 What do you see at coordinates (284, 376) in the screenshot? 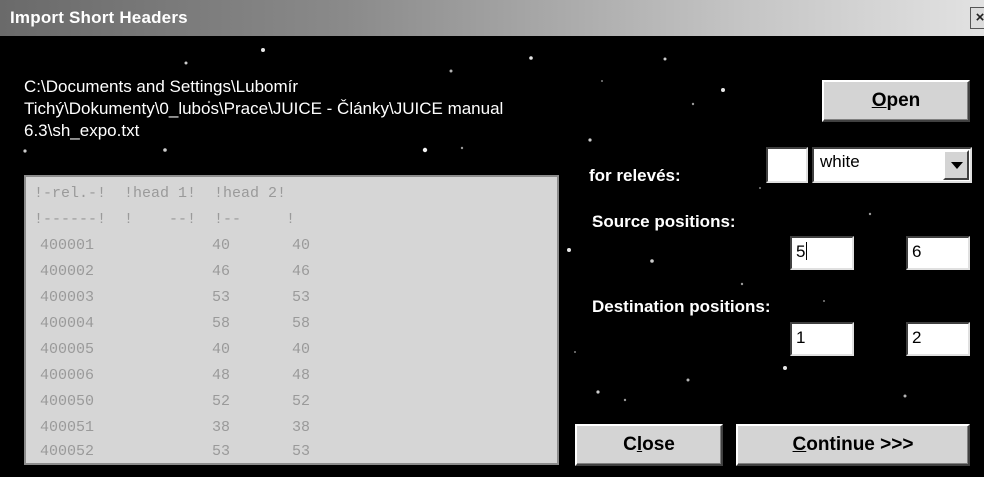
I see `list-item: 400006 48 48` at bounding box center [284, 376].